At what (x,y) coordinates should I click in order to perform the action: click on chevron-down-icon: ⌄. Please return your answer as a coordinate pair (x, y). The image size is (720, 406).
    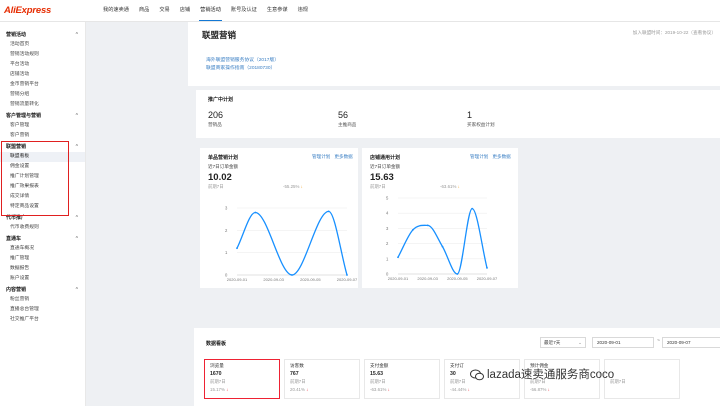
    Looking at the image, I should click on (580, 342).